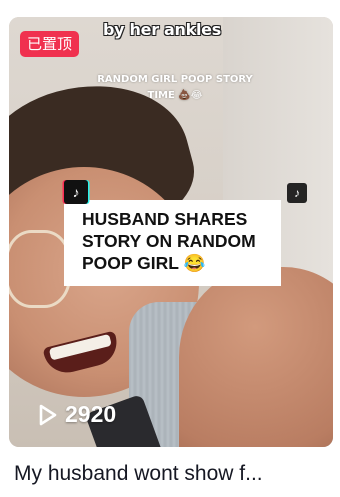 Image resolution: width=340 pixels, height=497 pixels. I want to click on overlay-sub-caption: RANDOM GIRL POOP STORY TIME 💩😂, so click(175, 87).